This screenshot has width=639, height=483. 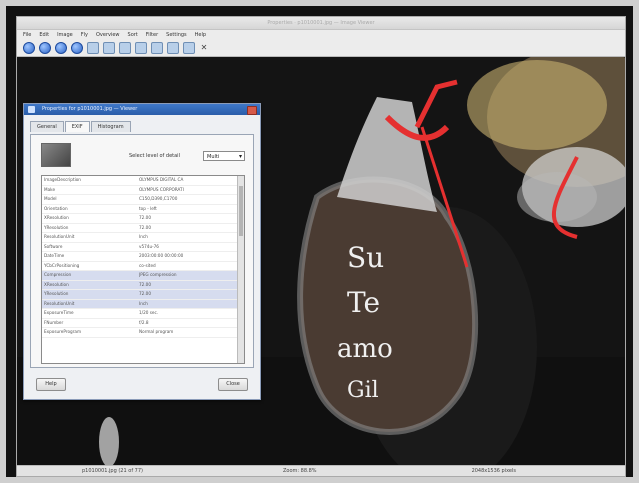 What do you see at coordinates (58, 274) in the screenshot?
I see `exif-key: Compression` at bounding box center [58, 274].